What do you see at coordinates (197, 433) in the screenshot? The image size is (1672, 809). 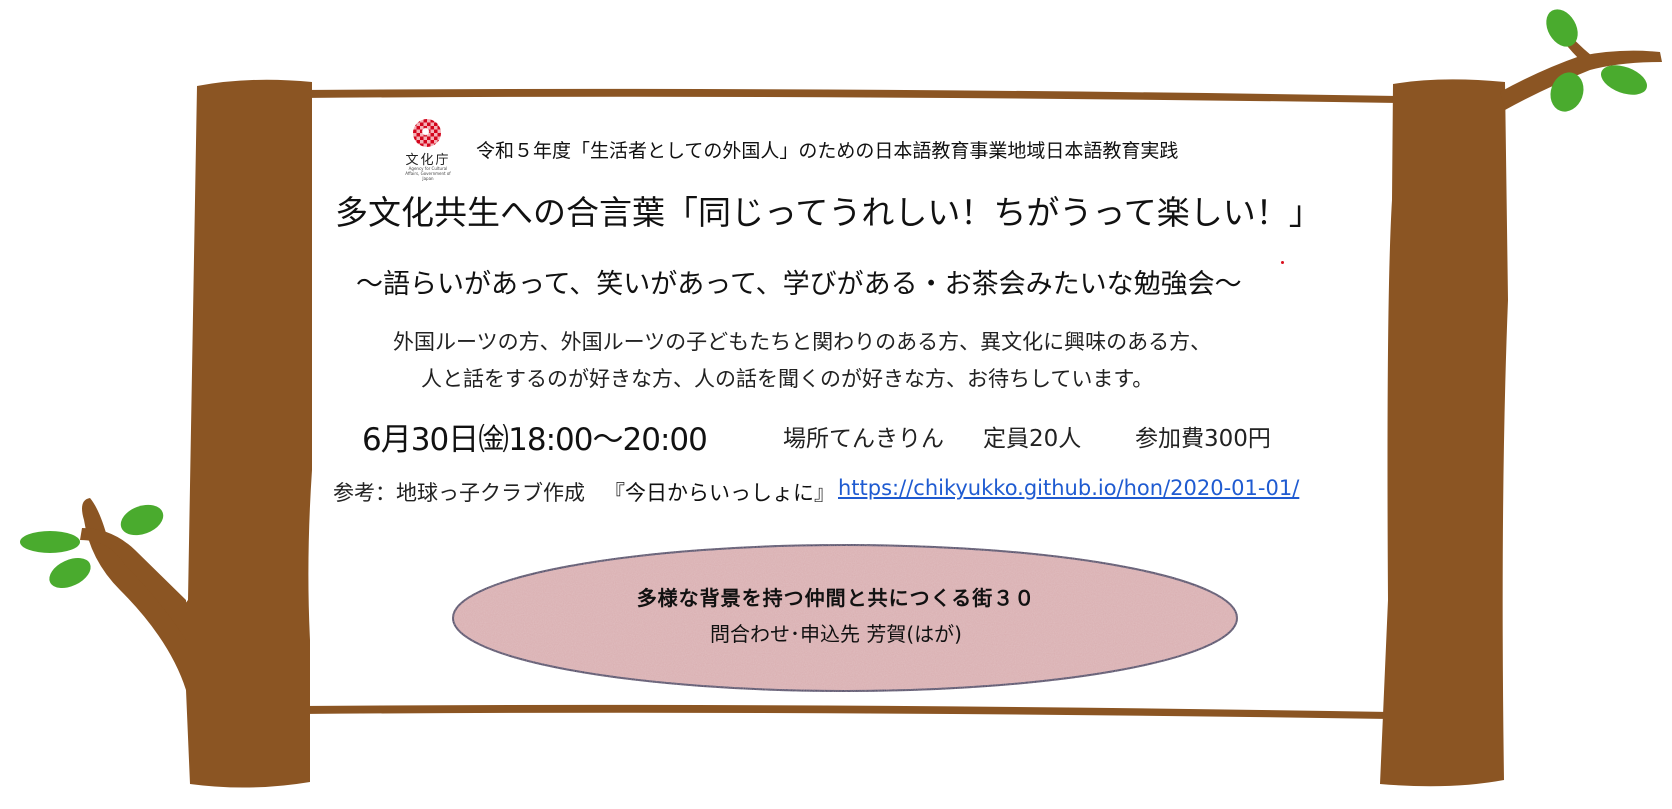 I see `left-tree-trunk` at bounding box center [197, 433].